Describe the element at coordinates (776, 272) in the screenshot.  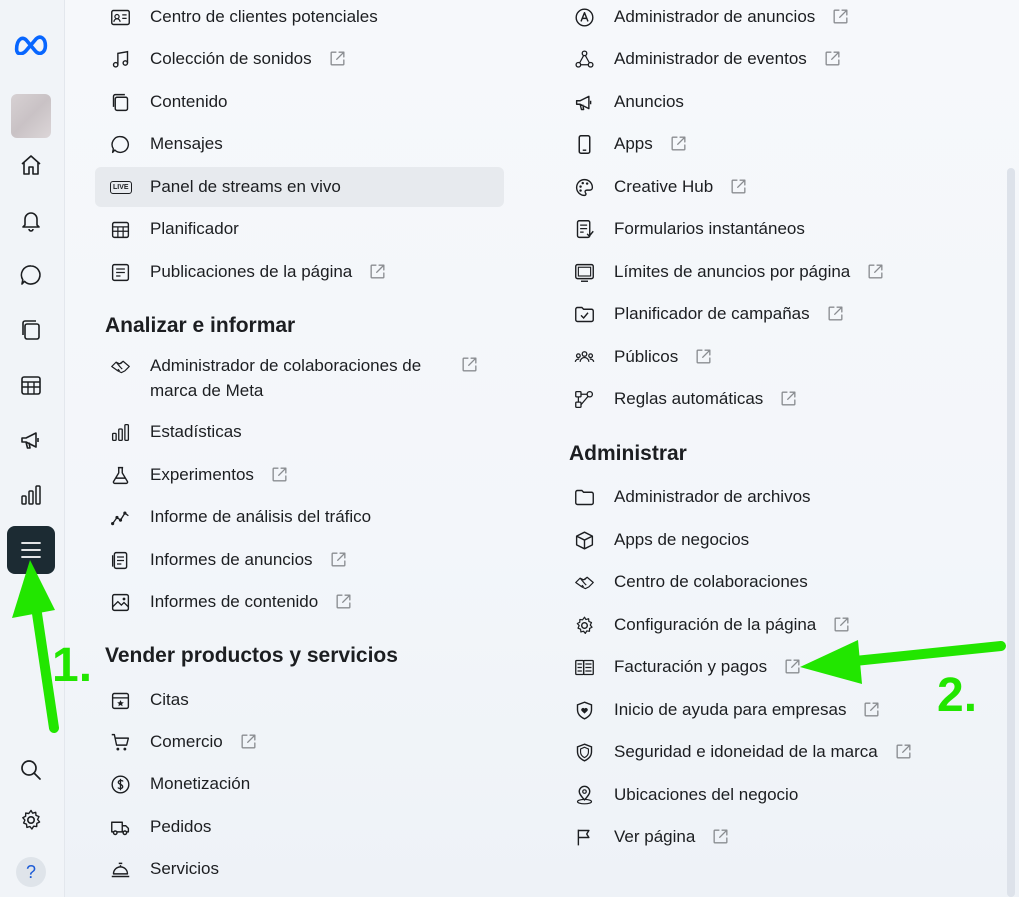
I see `menu-item-limites-anuncios: Límites de anuncios por página` at that location.